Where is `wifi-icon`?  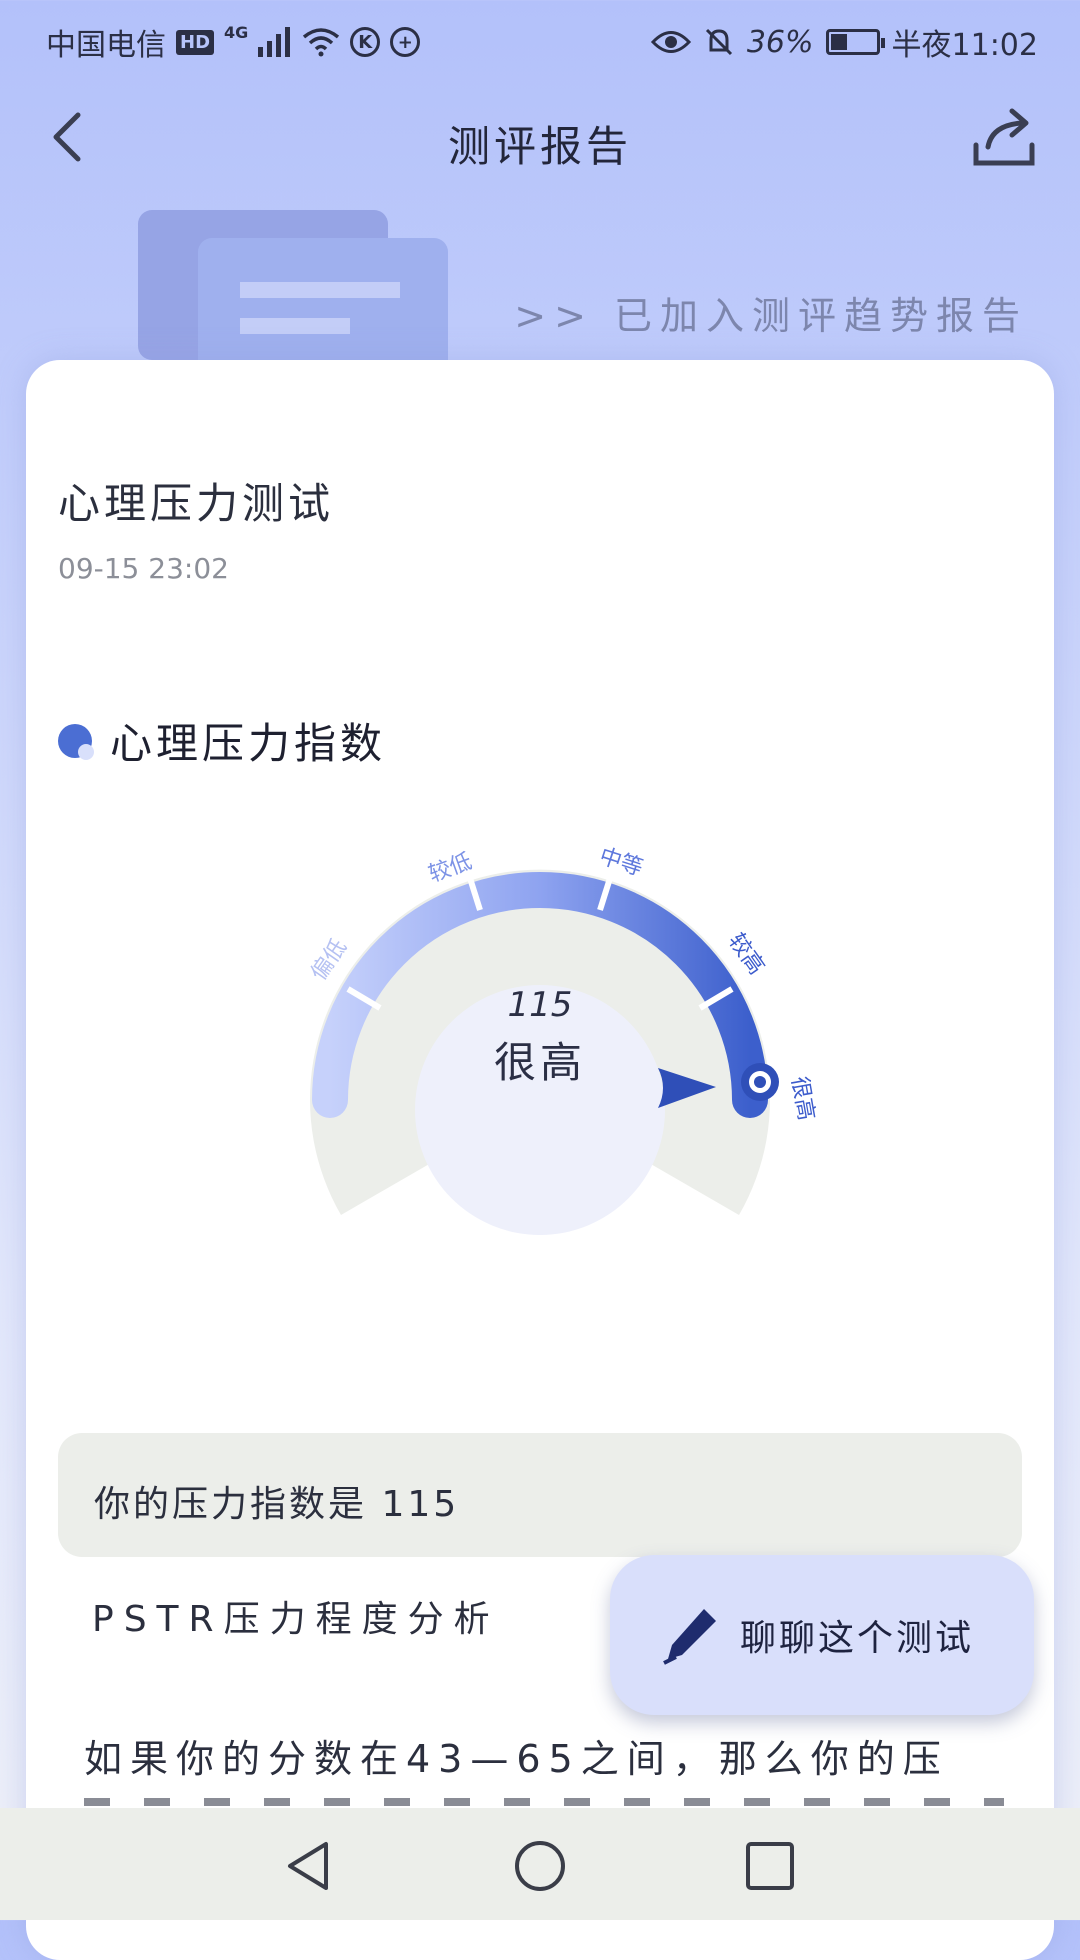 wifi-icon is located at coordinates (321, 42).